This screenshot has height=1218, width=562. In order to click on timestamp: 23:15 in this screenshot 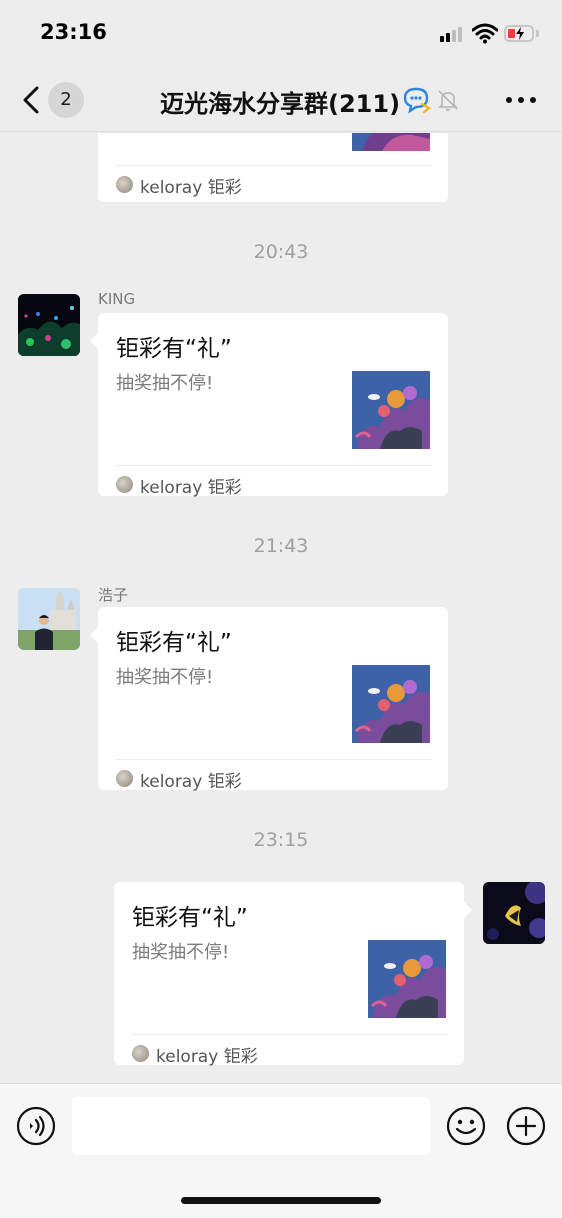, I will do `click(281, 840)`.